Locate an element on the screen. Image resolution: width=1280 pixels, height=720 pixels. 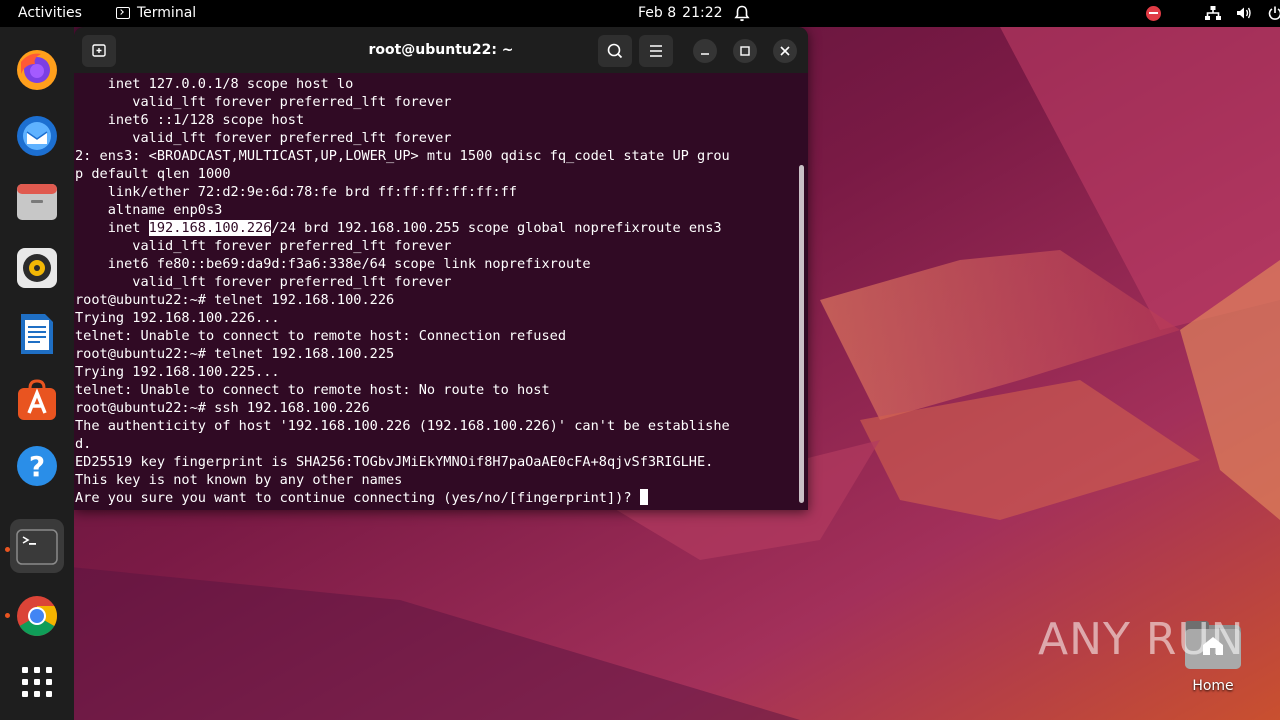
show-apps-icon is located at coordinates (37, 682).